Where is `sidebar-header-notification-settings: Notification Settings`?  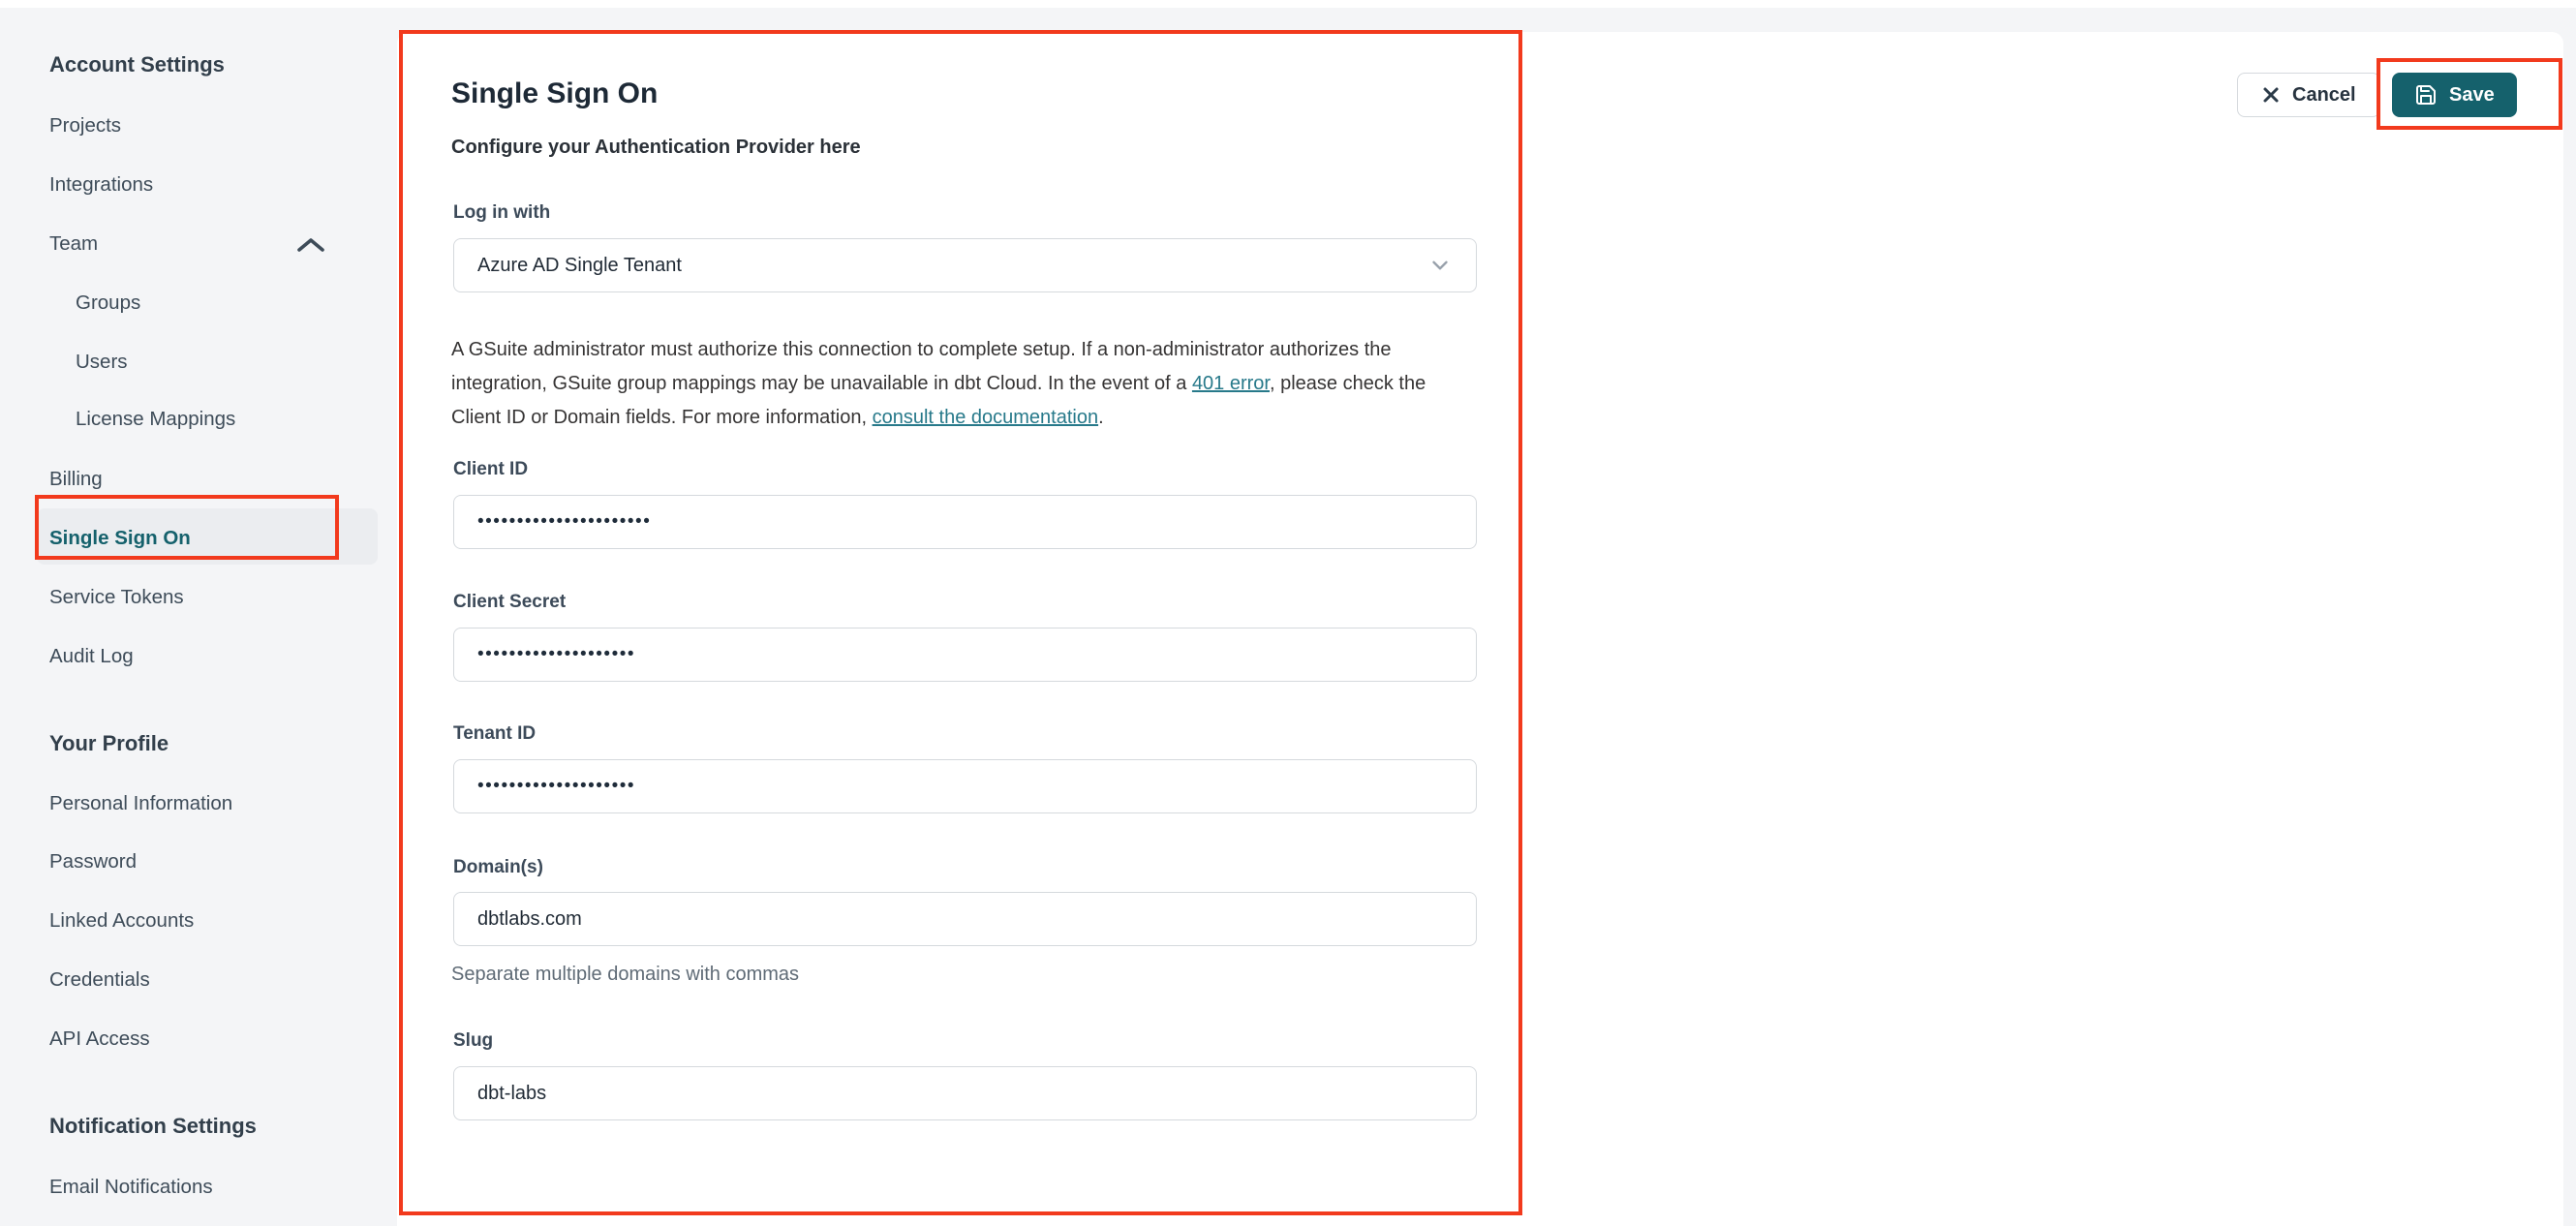 sidebar-header-notification-settings: Notification Settings is located at coordinates (153, 1126).